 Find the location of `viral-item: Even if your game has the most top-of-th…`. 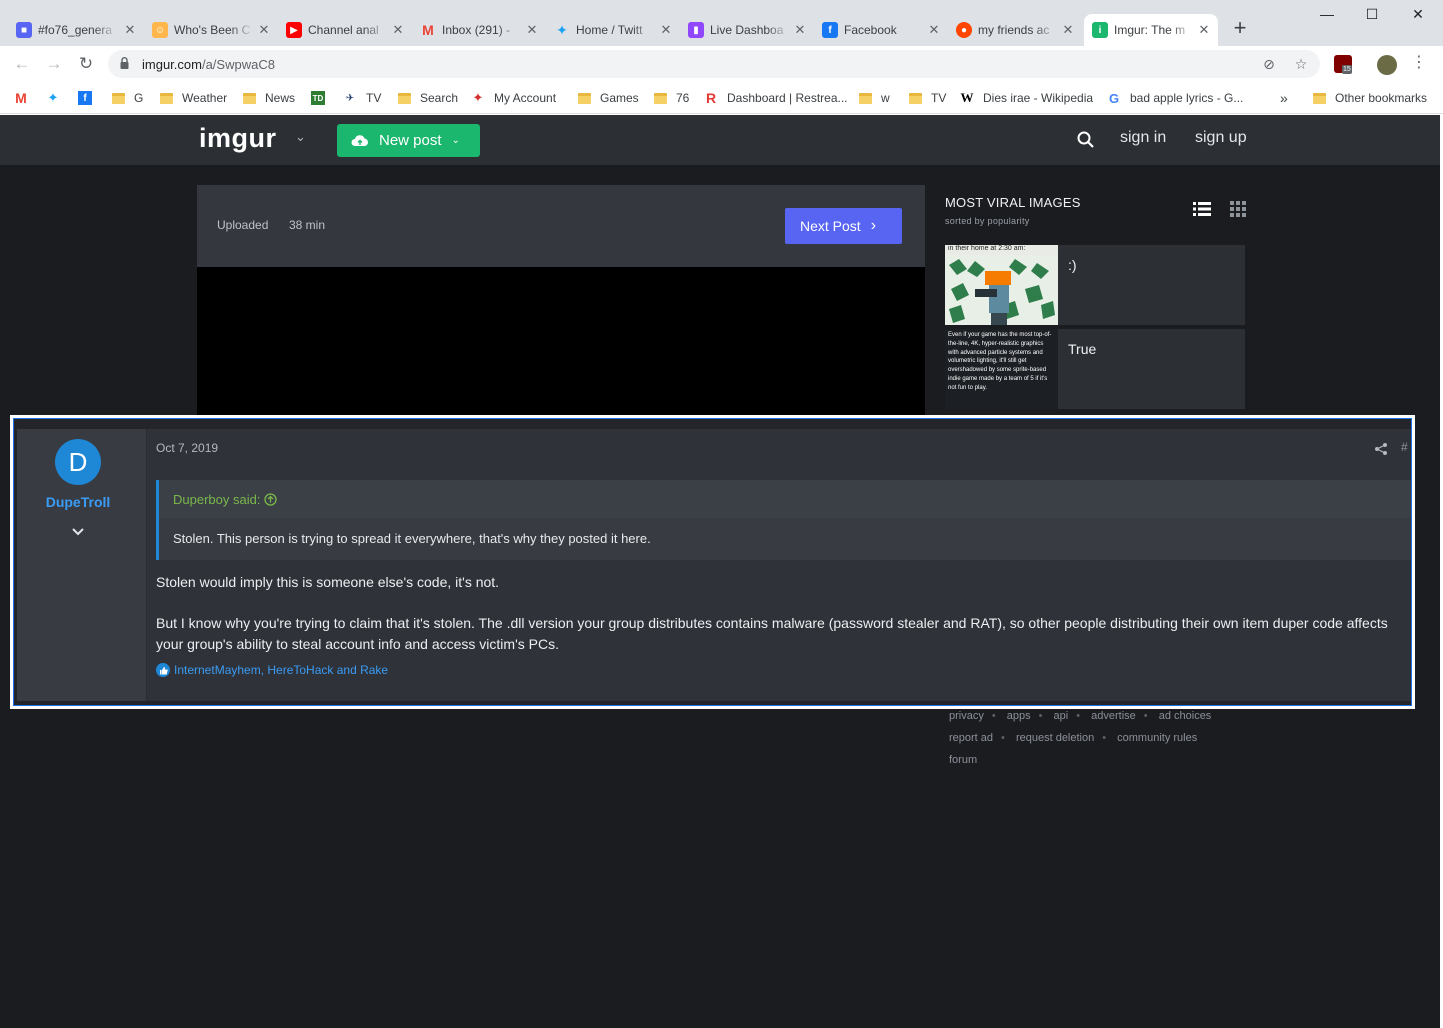

viral-item: Even if your game has the most top-of-th… is located at coordinates (1095, 369).